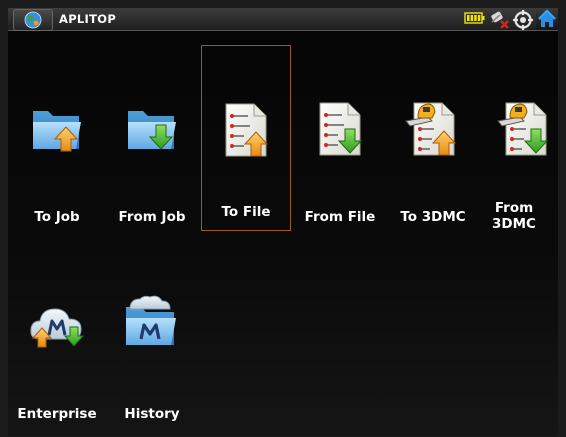 This screenshot has width=566, height=437. I want to click on tile-history: History, so click(152, 355).